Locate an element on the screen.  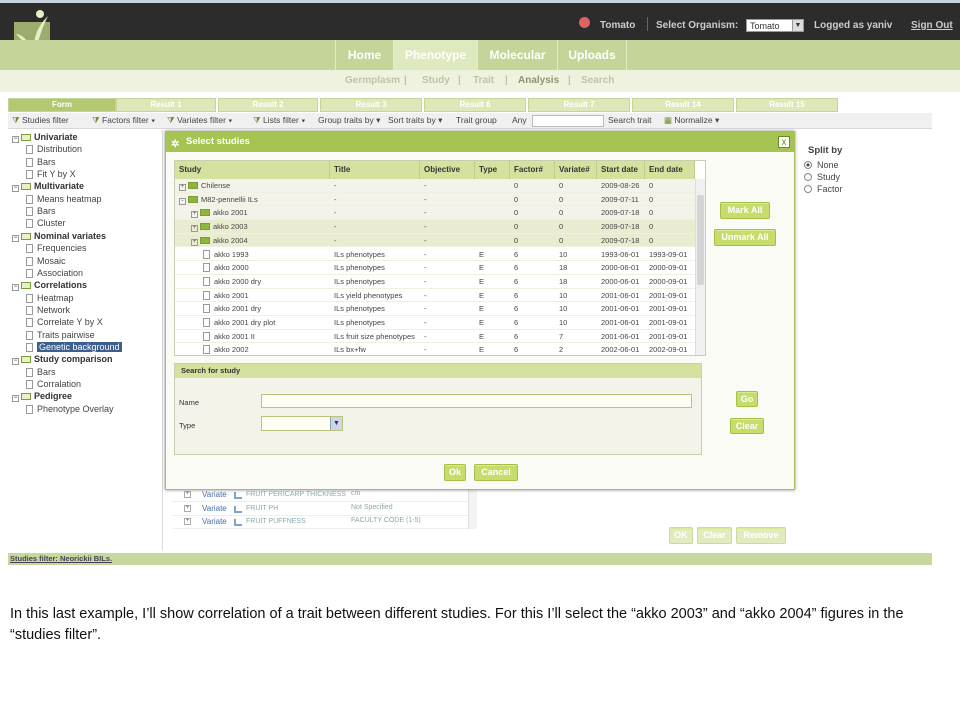
tree-item: Means heatmap is located at coordinates (64, 199).